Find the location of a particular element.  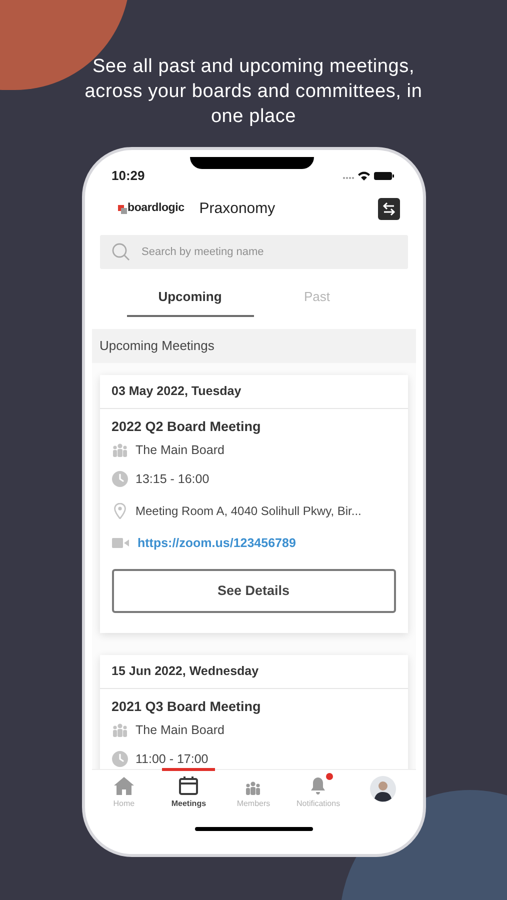

location-pin-icon is located at coordinates (120, 511).